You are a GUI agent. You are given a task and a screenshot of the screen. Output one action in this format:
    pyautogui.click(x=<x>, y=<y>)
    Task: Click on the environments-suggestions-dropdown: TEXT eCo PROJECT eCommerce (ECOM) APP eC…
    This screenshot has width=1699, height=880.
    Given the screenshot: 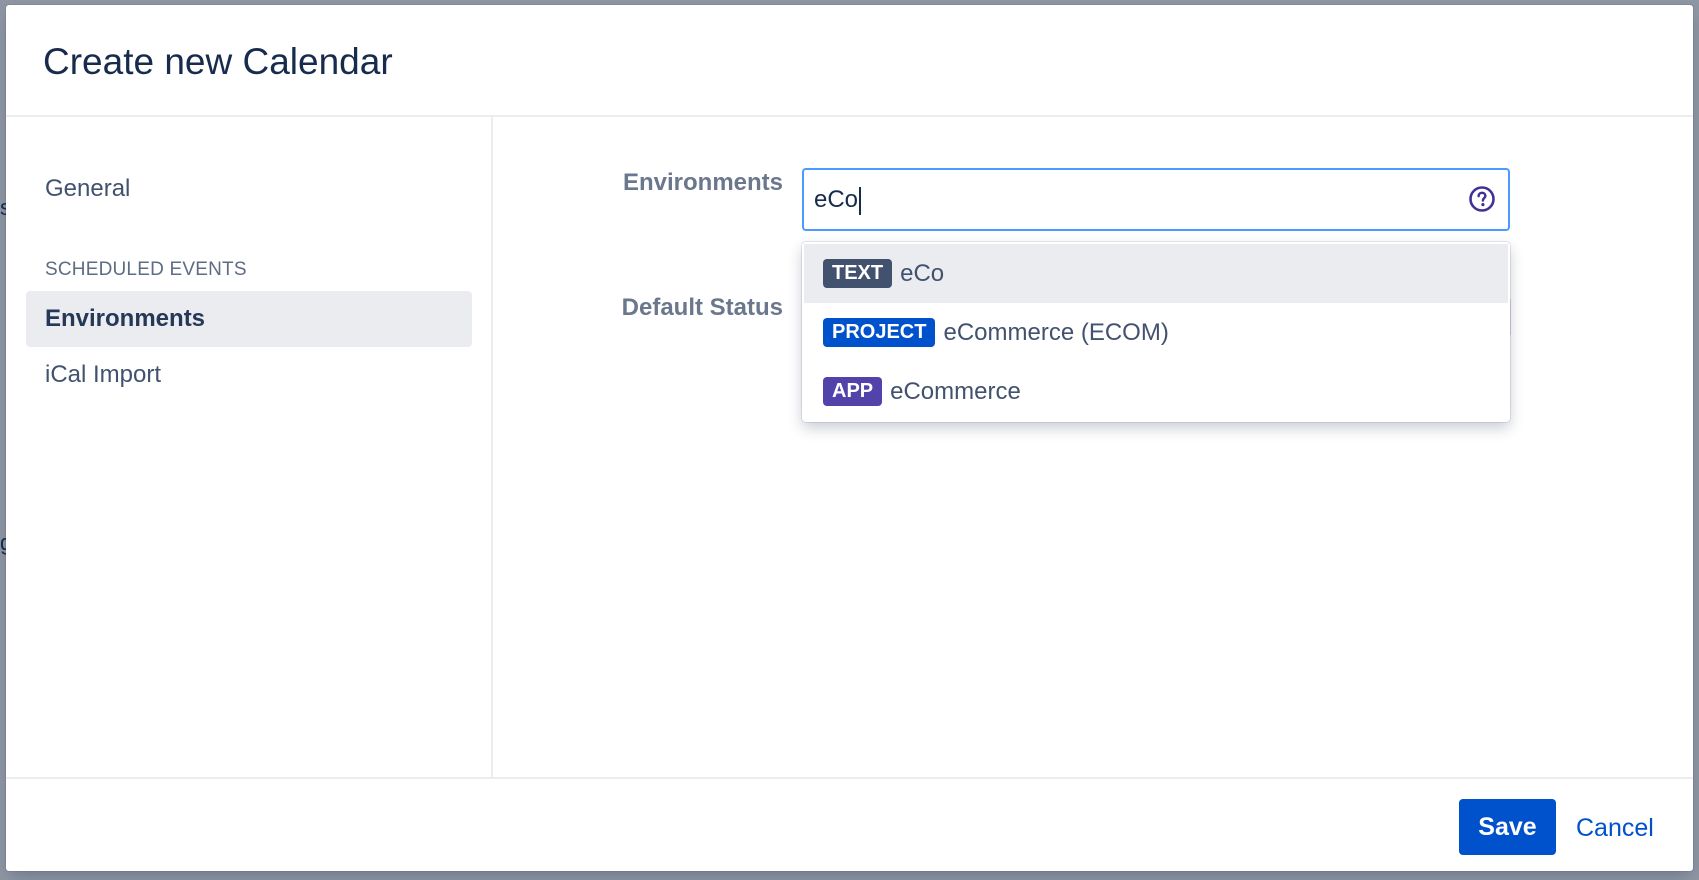 What is the action you would take?
    pyautogui.click(x=1156, y=332)
    